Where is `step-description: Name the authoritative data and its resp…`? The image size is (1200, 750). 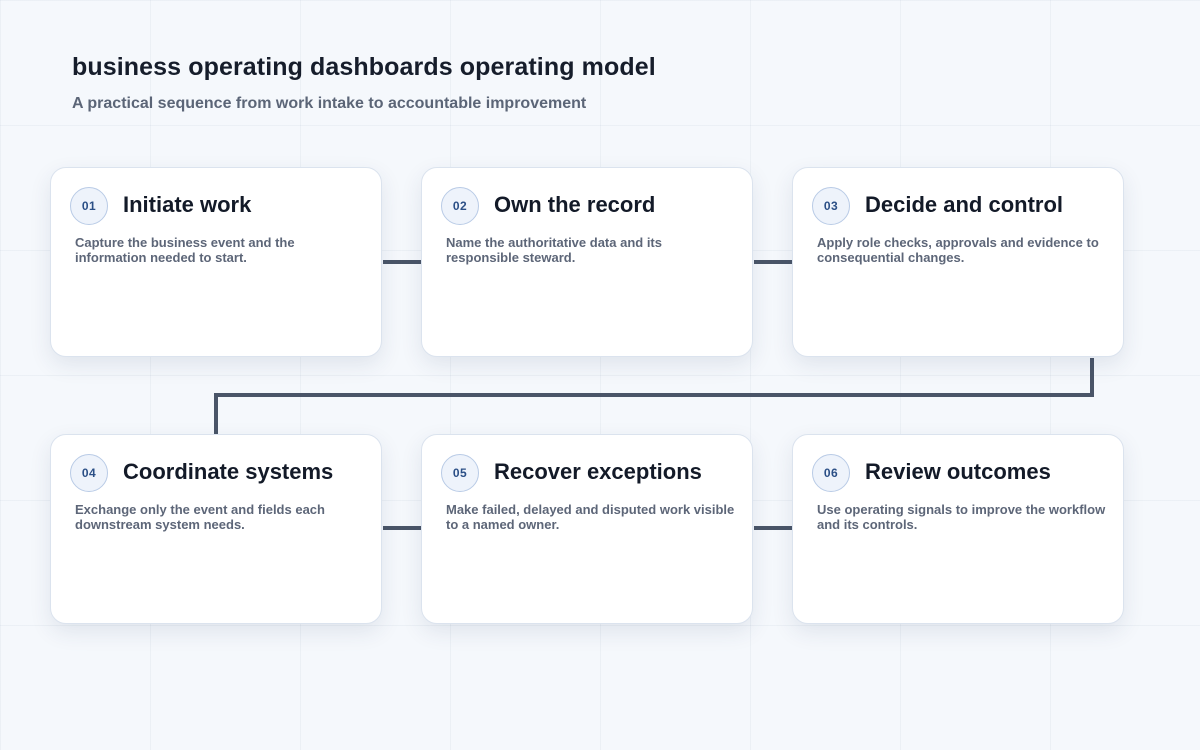 step-description: Name the authoritative data and its resp… is located at coordinates (554, 250).